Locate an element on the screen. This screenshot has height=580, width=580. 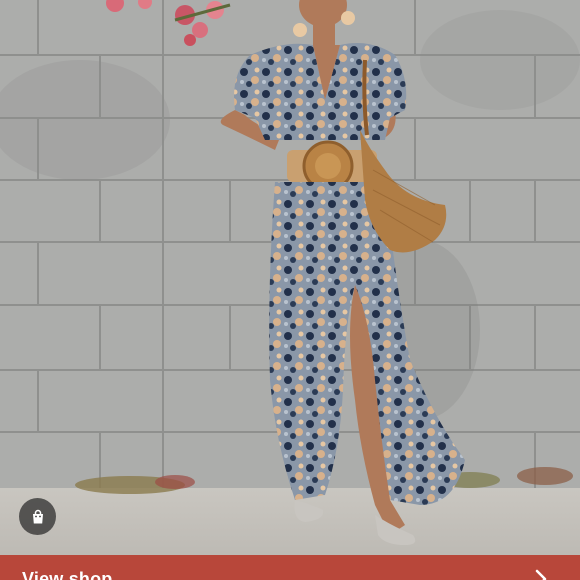
chevron-right-icon is located at coordinates (541, 574).